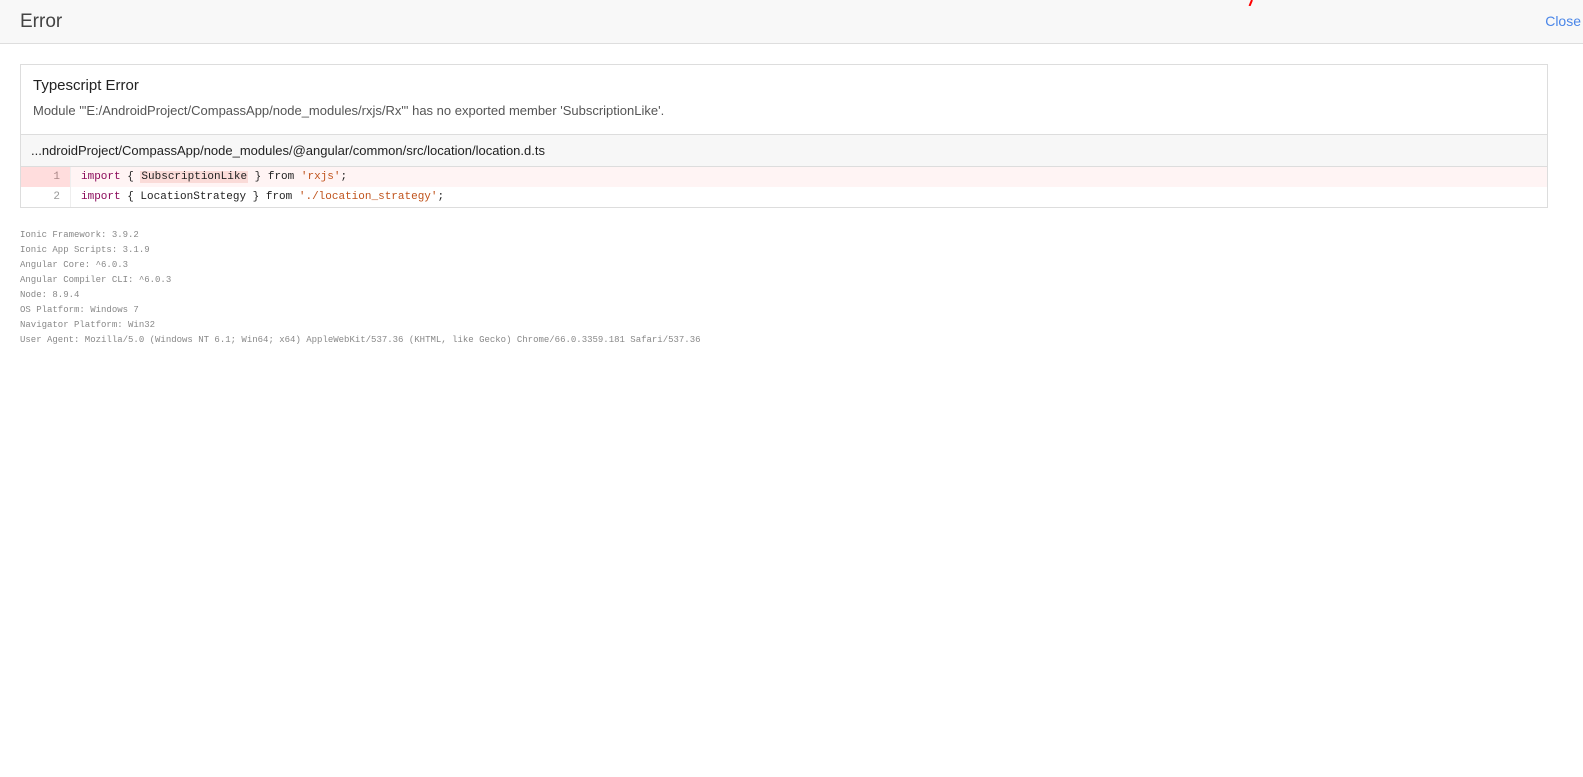  What do you see at coordinates (50, 295) in the screenshot?
I see `system-info-row: Node: 8.9.4` at bounding box center [50, 295].